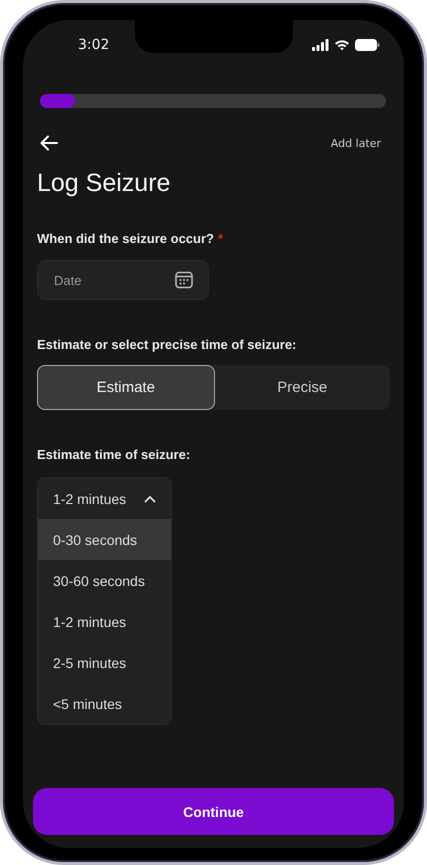 The width and height of the screenshot is (427, 865). Describe the element at coordinates (150, 498) in the screenshot. I see `caret-icon` at that location.